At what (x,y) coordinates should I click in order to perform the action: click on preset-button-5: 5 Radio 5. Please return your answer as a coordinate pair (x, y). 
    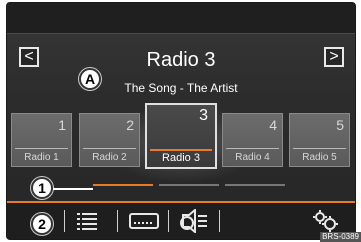
    Looking at the image, I should click on (319, 140).